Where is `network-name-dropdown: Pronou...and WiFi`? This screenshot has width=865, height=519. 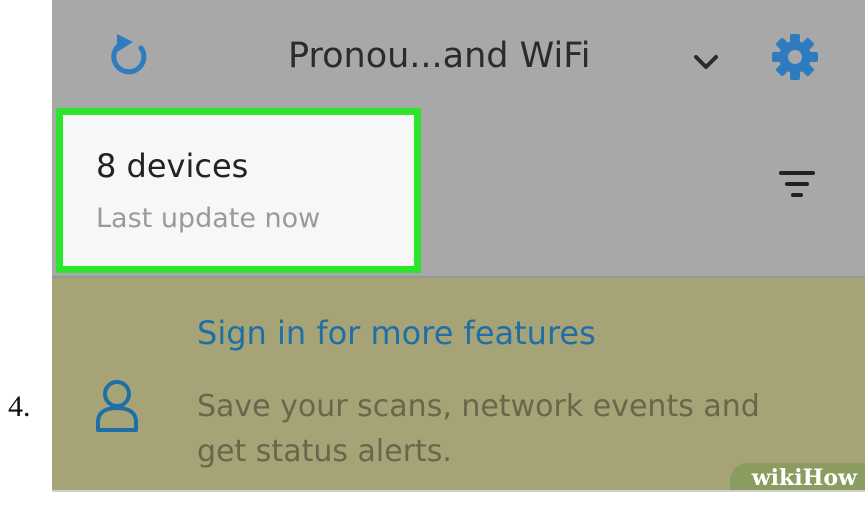
network-name-dropdown: Pronou...and WiFi is located at coordinates (439, 56).